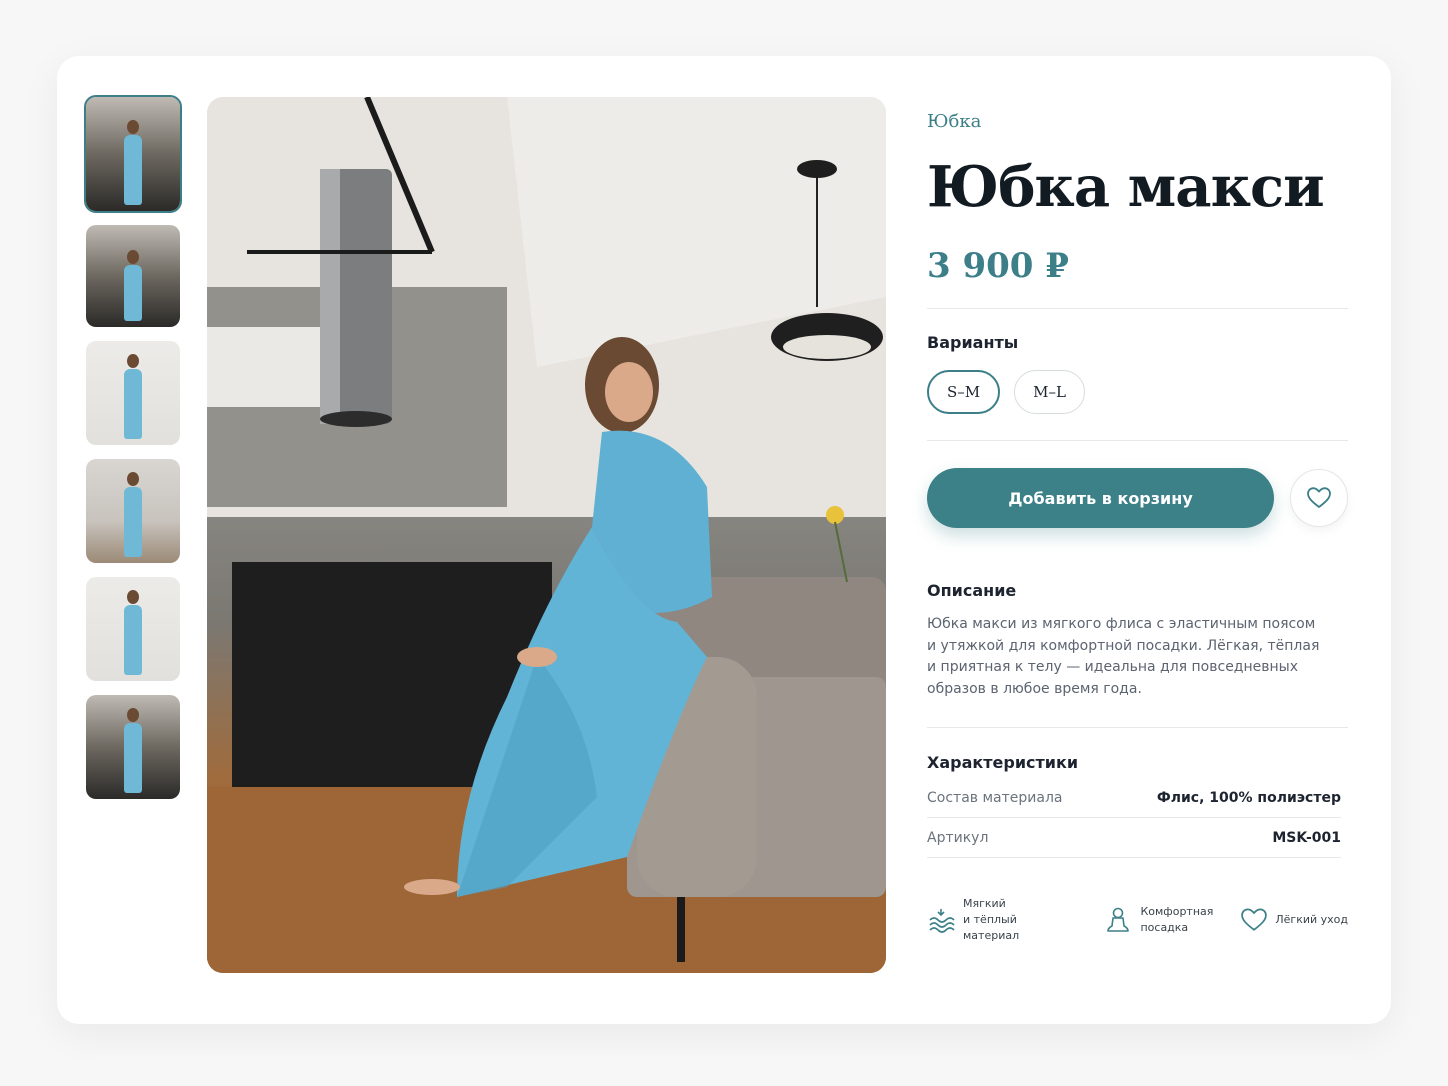 The image size is (1448, 1086). I want to click on product-title: Юбка макси, so click(1126, 187).